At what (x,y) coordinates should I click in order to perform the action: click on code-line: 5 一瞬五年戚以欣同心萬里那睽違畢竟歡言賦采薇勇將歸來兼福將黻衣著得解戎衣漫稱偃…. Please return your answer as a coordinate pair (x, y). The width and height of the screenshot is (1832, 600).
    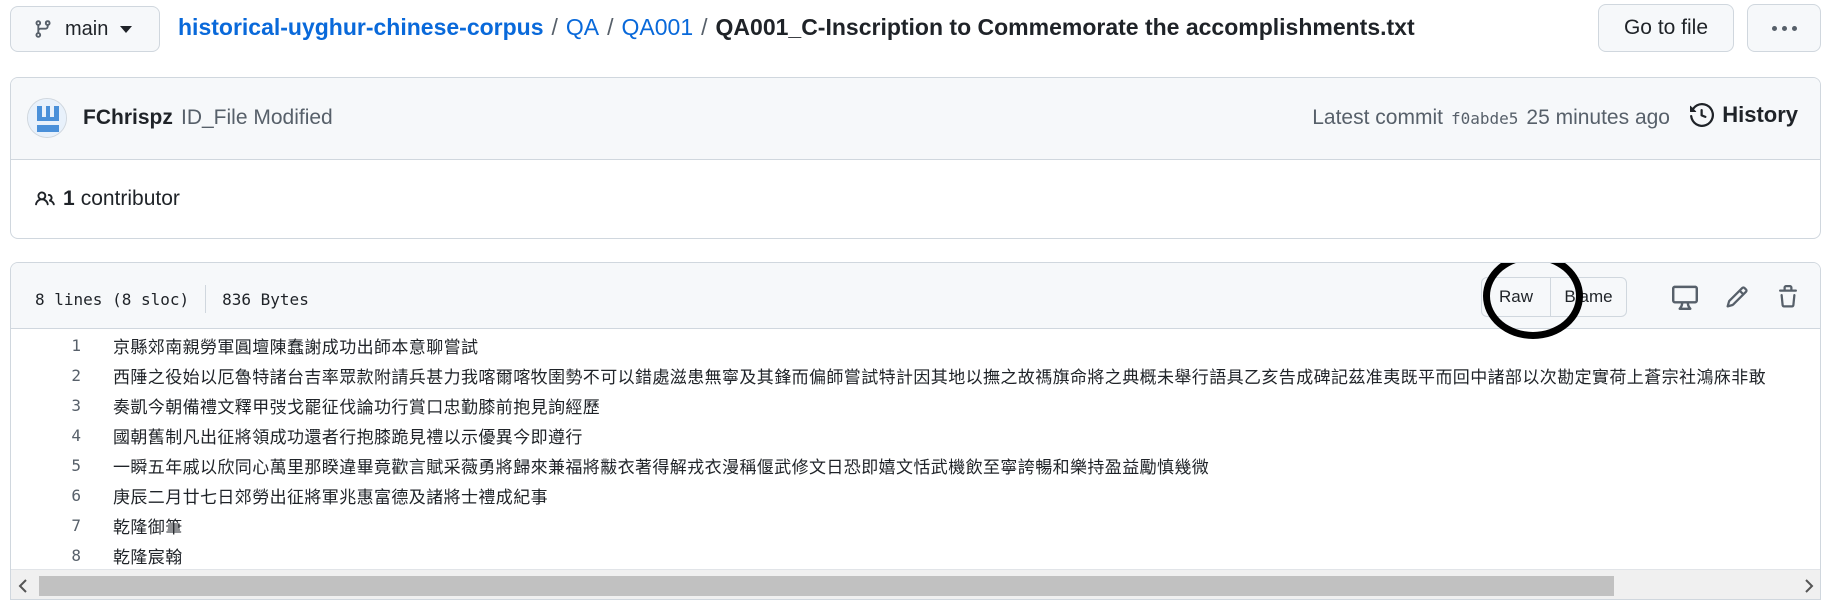
    Looking at the image, I should click on (915, 465).